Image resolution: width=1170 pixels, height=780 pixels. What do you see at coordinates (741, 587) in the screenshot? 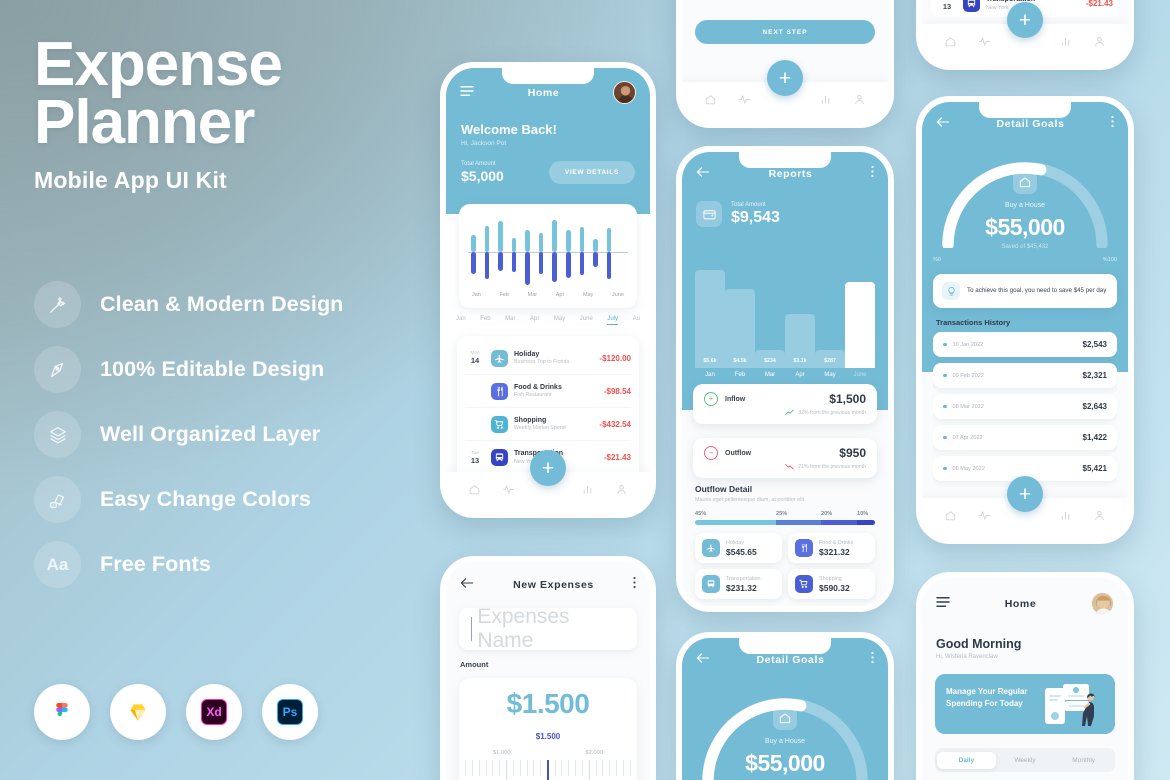
I see `category-value: $231.32` at bounding box center [741, 587].